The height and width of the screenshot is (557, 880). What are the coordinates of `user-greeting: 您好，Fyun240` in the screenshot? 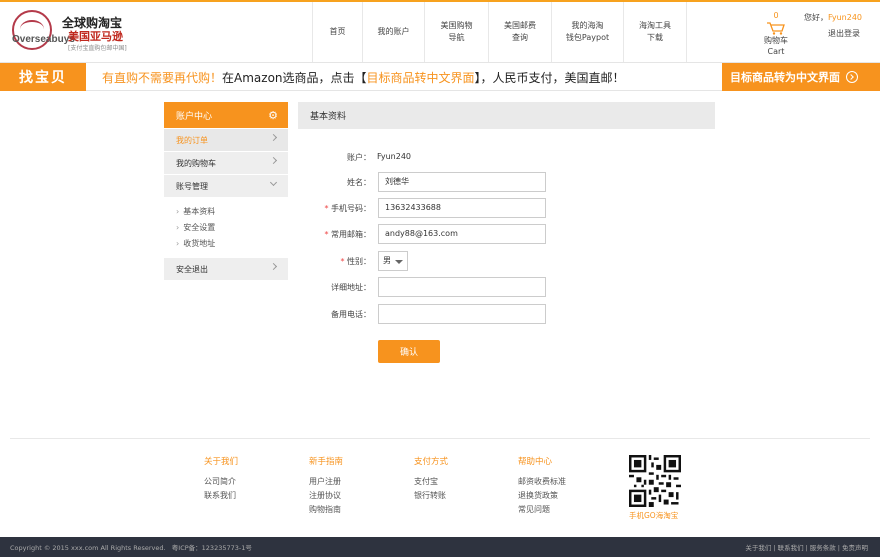 It's located at (833, 17).